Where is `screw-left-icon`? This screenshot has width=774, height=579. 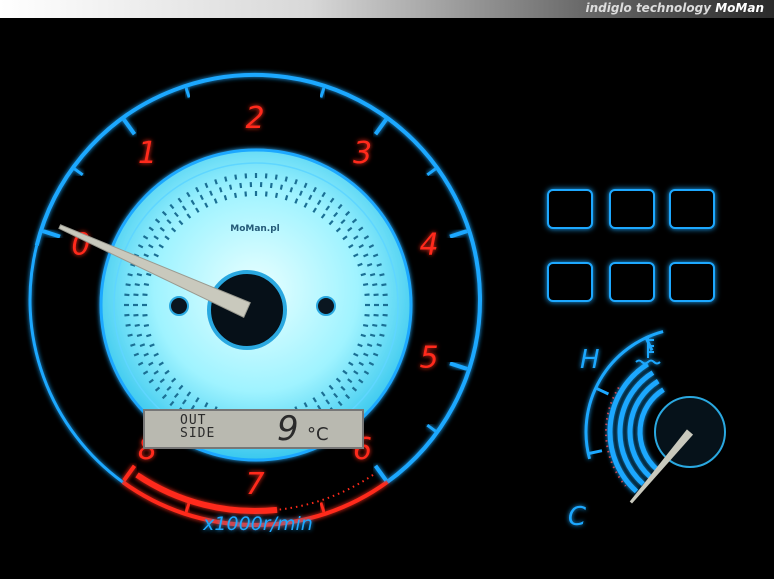 screw-left-icon is located at coordinates (179, 306).